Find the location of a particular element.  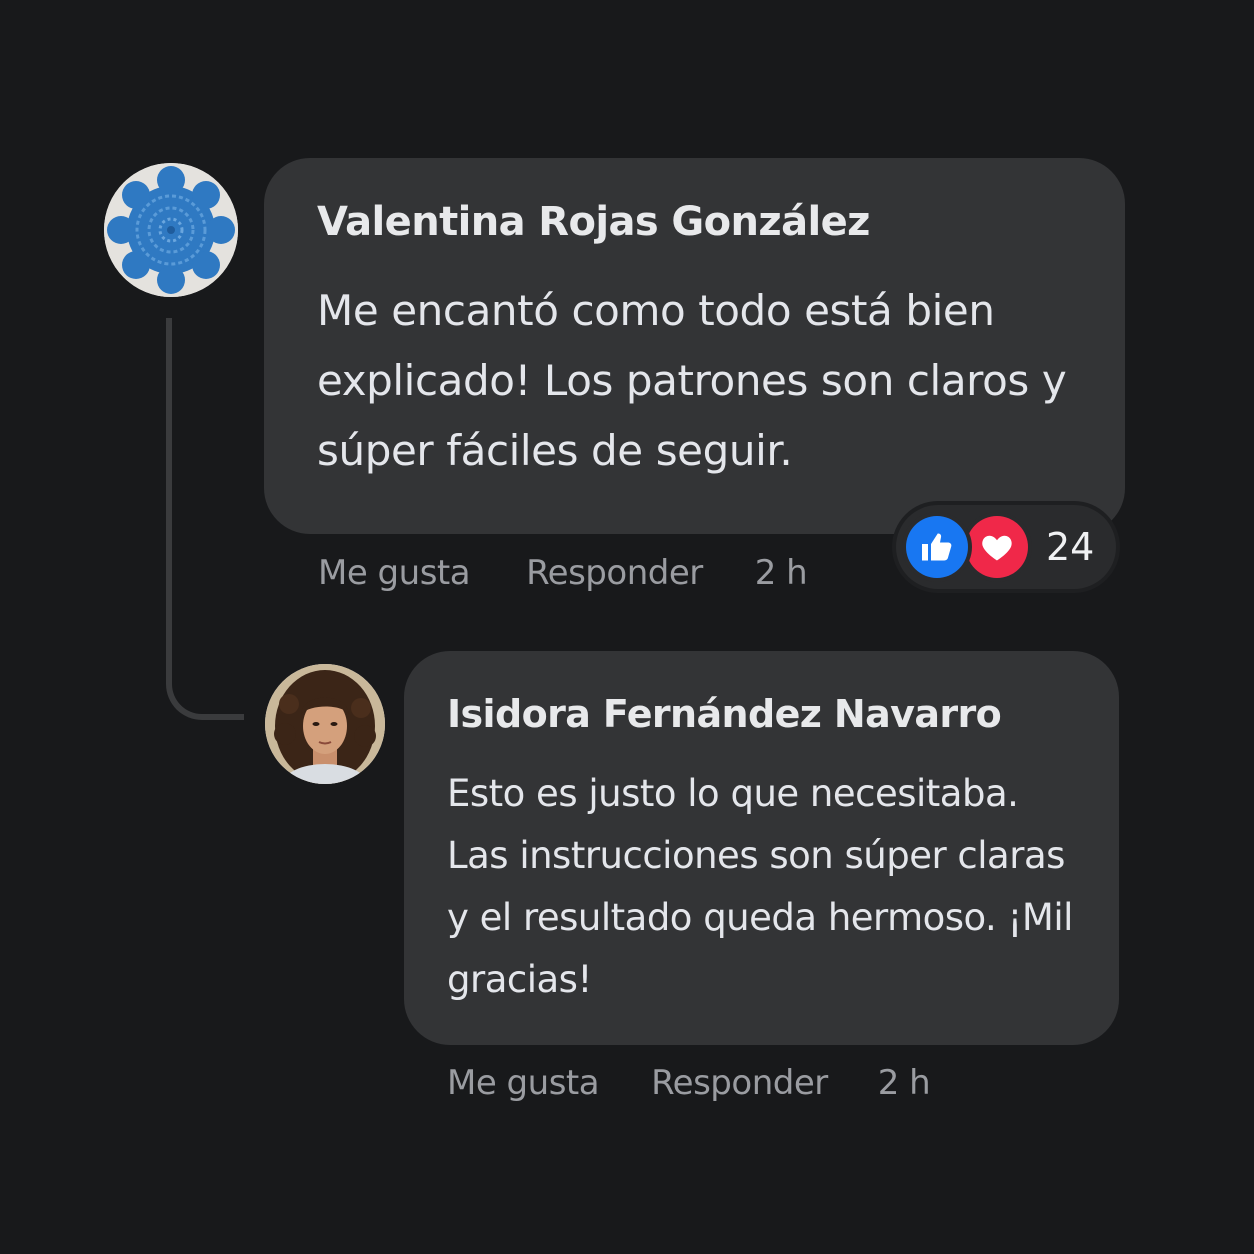

like-icon is located at coordinates (937, 547).